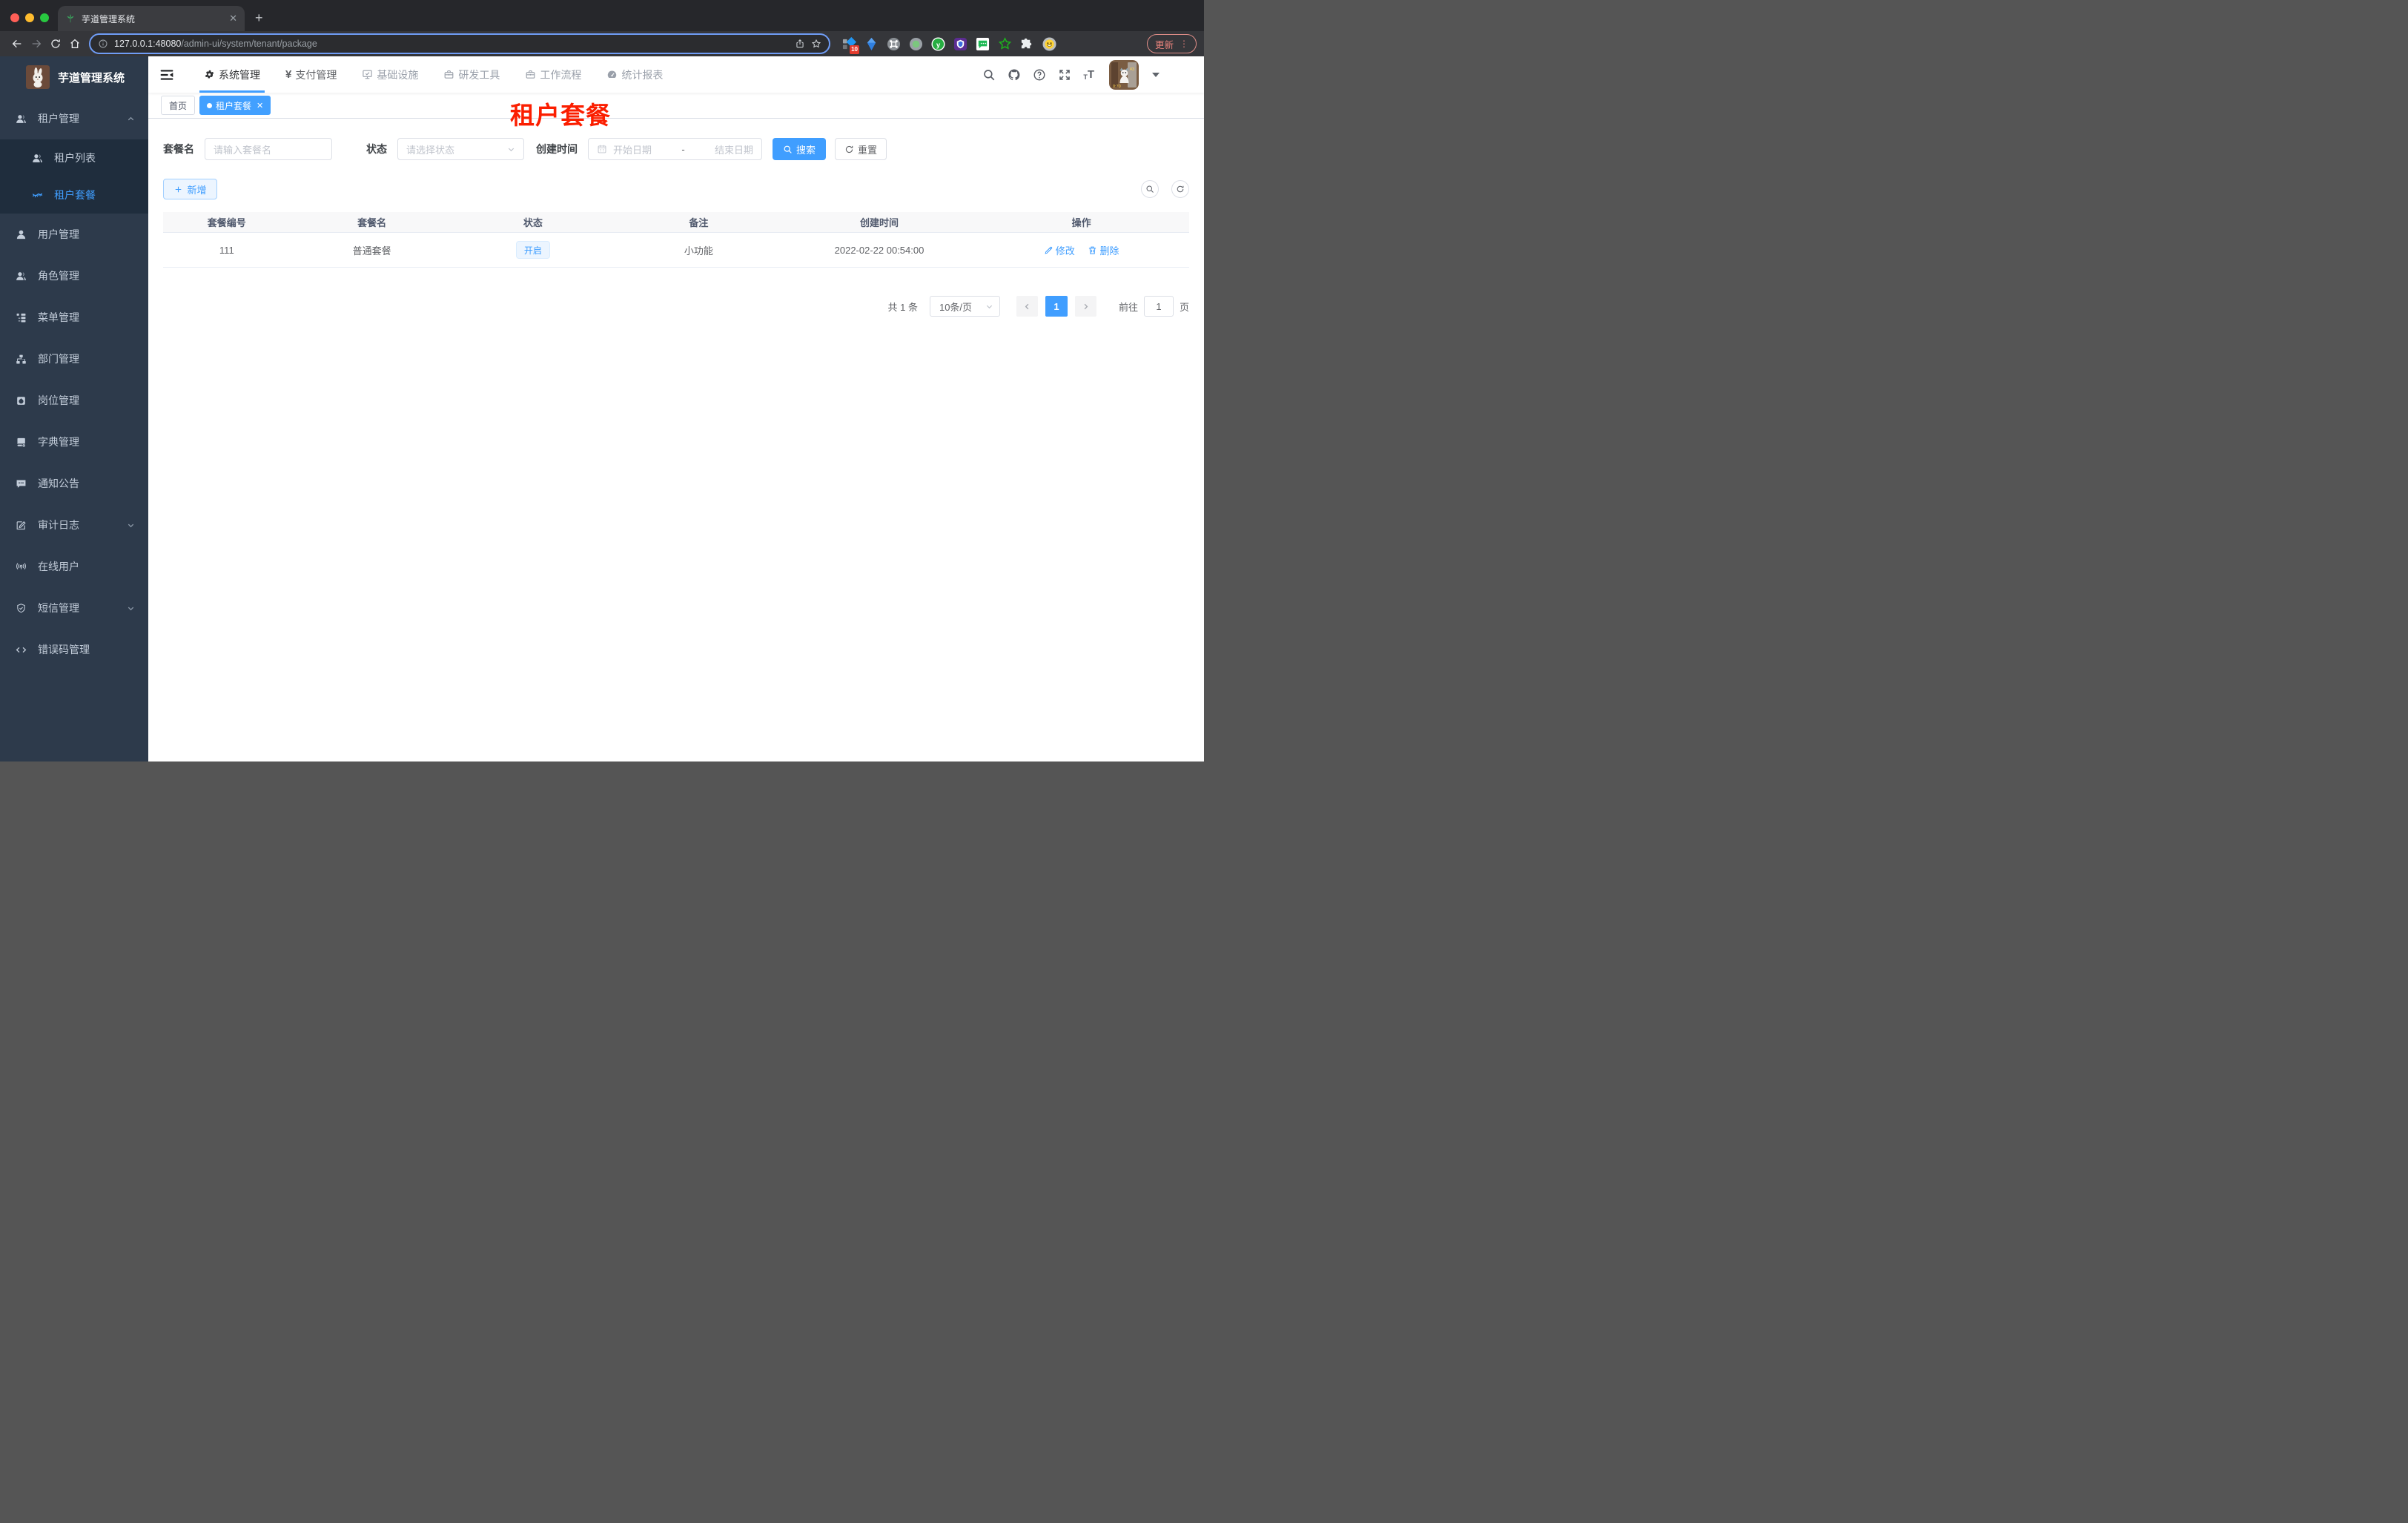 Image resolution: width=2408 pixels, height=1523 pixels. I want to click on github-icon, so click(1014, 75).